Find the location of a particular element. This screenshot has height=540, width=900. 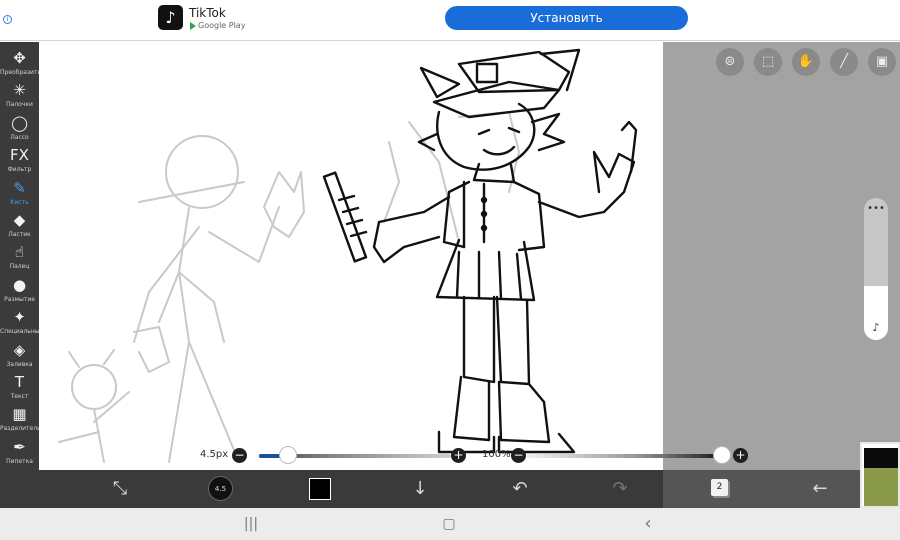

opacity-slider-track is located at coordinates (624, 456).